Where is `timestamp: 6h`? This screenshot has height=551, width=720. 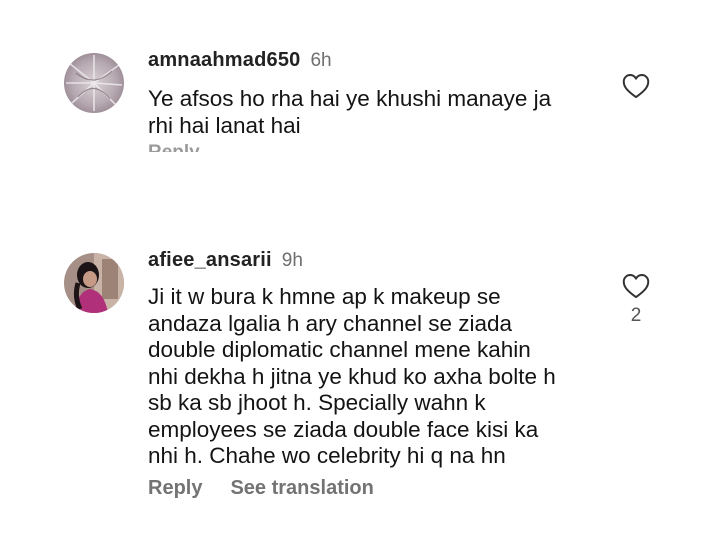 timestamp: 6h is located at coordinates (321, 60).